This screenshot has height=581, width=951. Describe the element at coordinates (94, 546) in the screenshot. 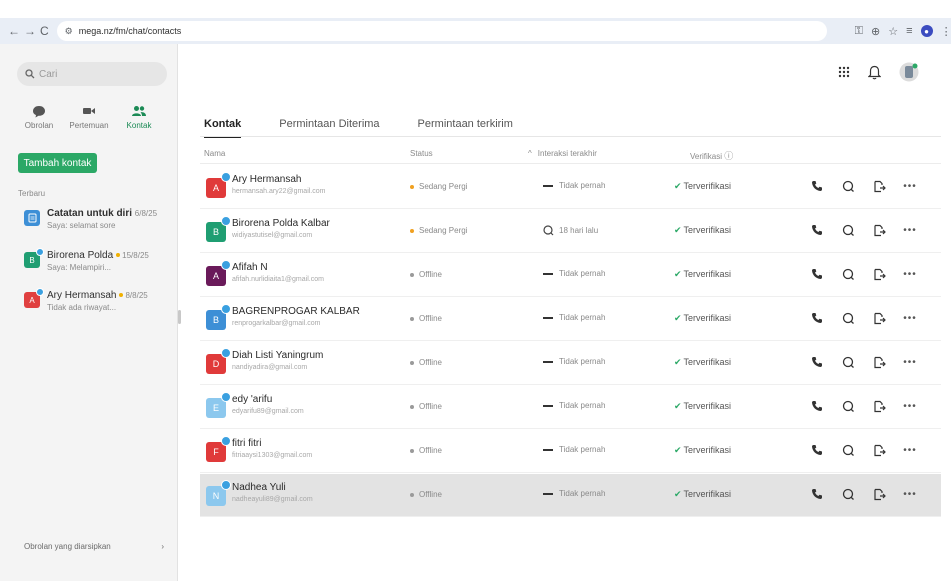

I see `archived-chats-link: Obrolan yang diarsipkan ›` at that location.